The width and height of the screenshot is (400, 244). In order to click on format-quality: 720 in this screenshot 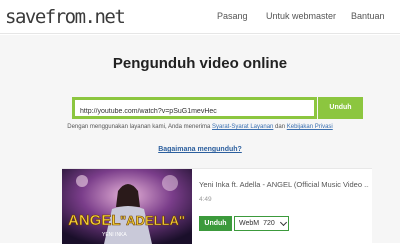, I will do `click(269, 223)`.